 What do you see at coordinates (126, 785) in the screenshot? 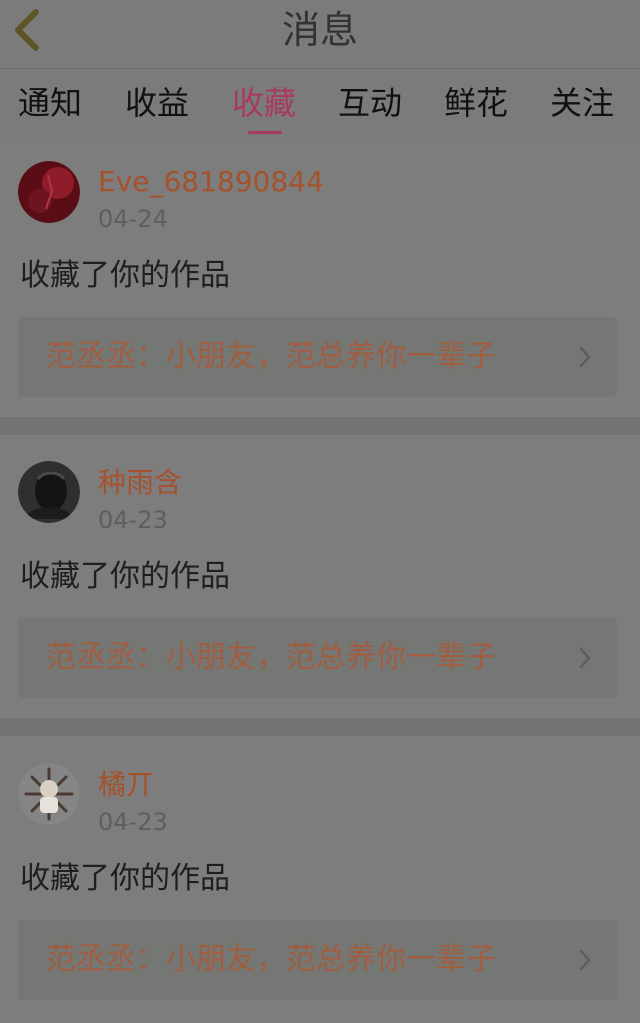
I see `username: 橘丌` at bounding box center [126, 785].